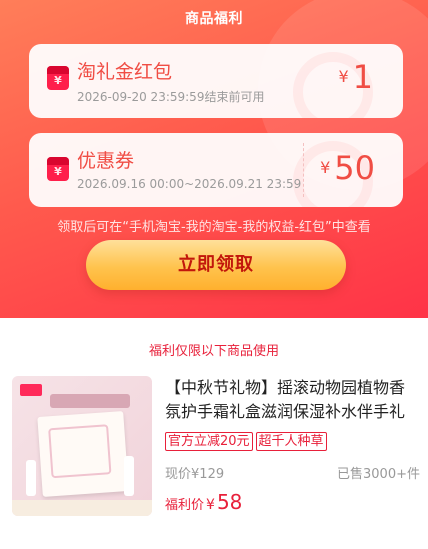 The image size is (428, 549). I want to click on coupon-icon: ¥, so click(58, 169).